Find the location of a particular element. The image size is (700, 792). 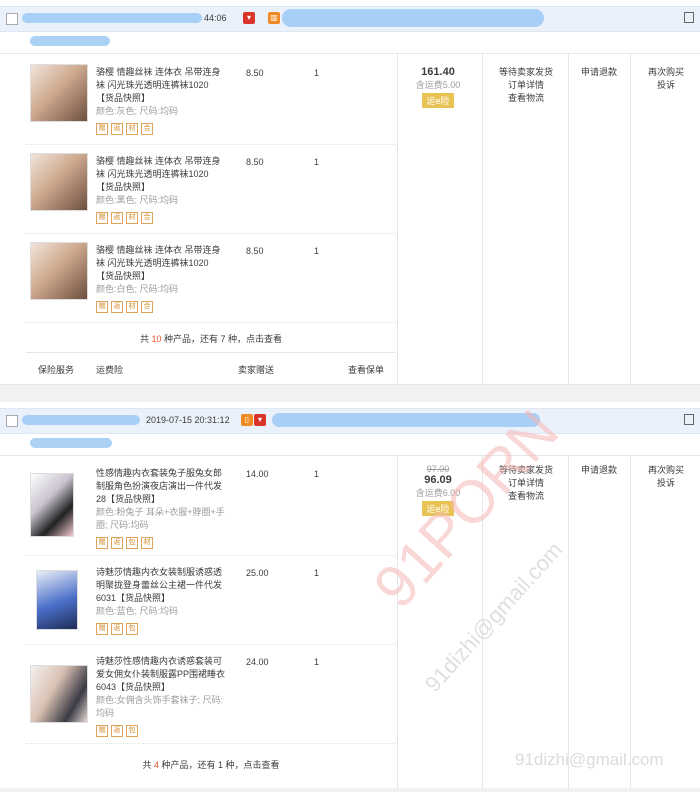

product-attributes: 颜色:灰色; 尺码:均码 is located at coordinates (137, 111).